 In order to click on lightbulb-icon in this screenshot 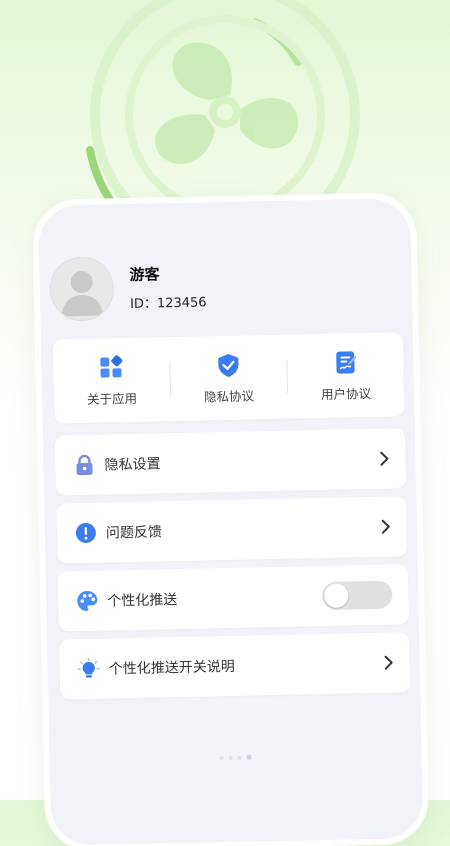, I will do `click(89, 669)`.